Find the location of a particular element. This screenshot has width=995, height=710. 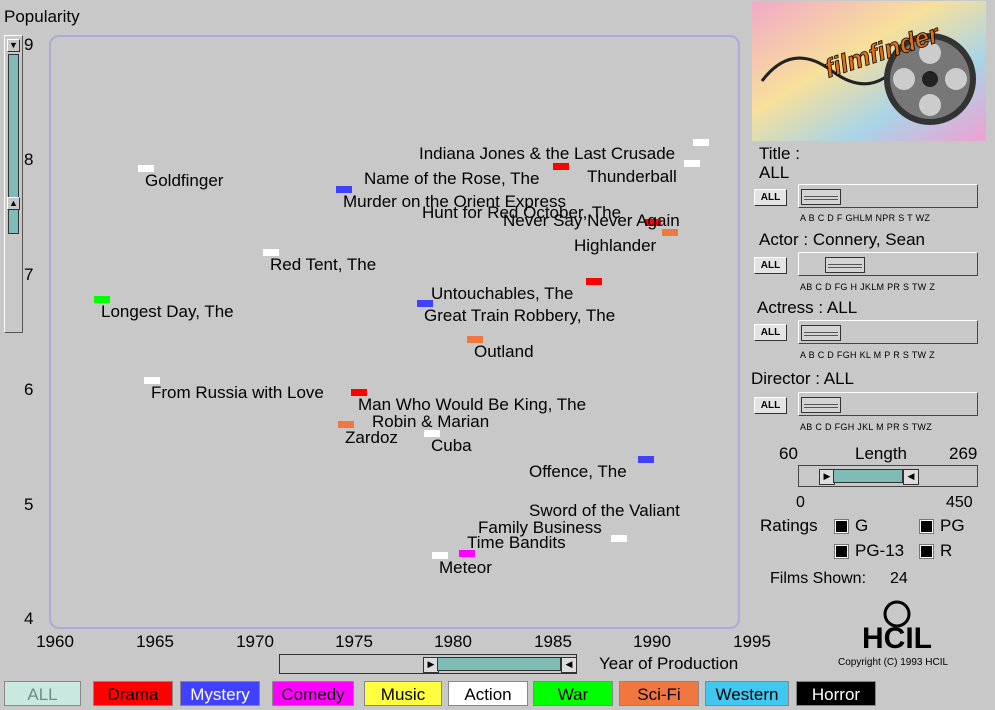

title-alphabet-index: A B C D F GHLM NPR S T WZ is located at coordinates (865, 218).